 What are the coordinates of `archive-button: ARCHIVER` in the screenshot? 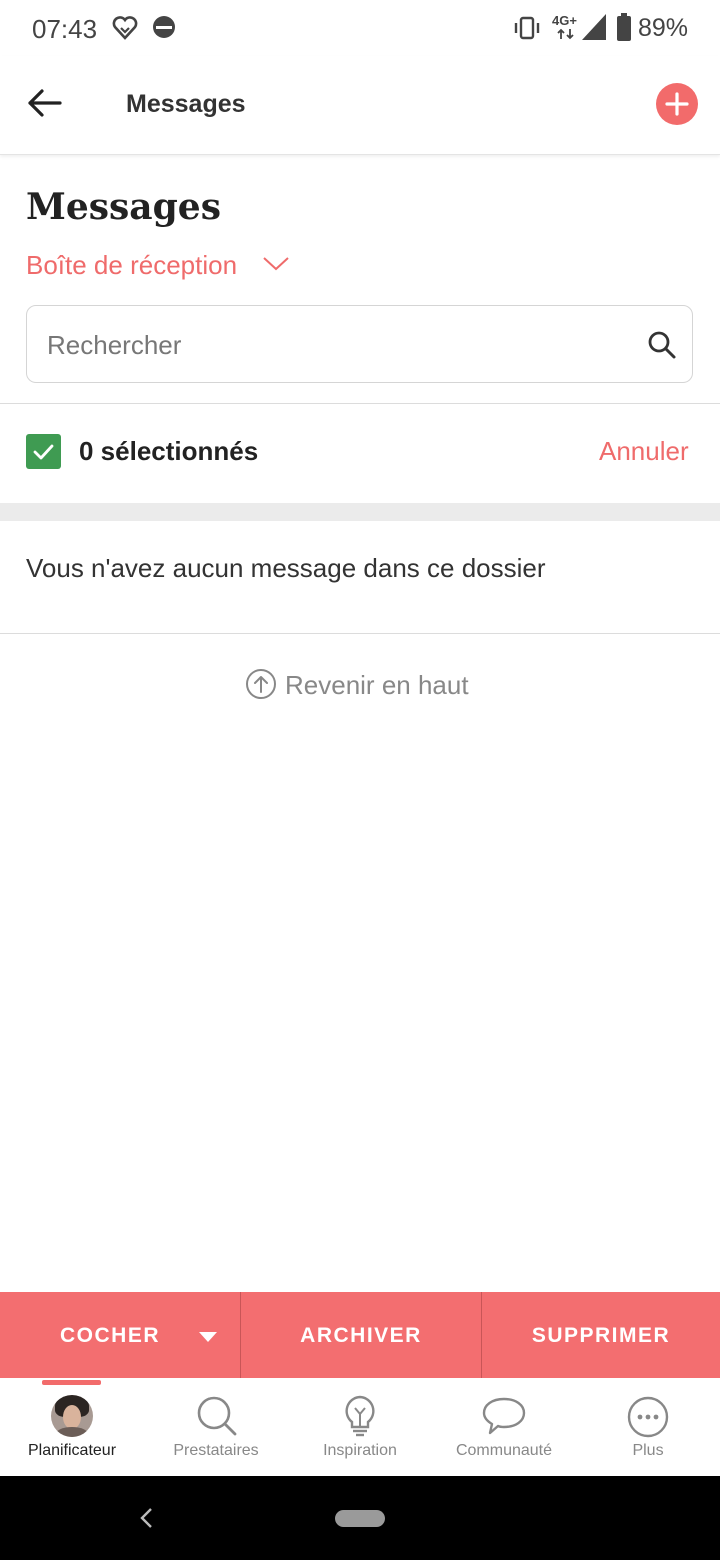 It's located at (361, 1335).